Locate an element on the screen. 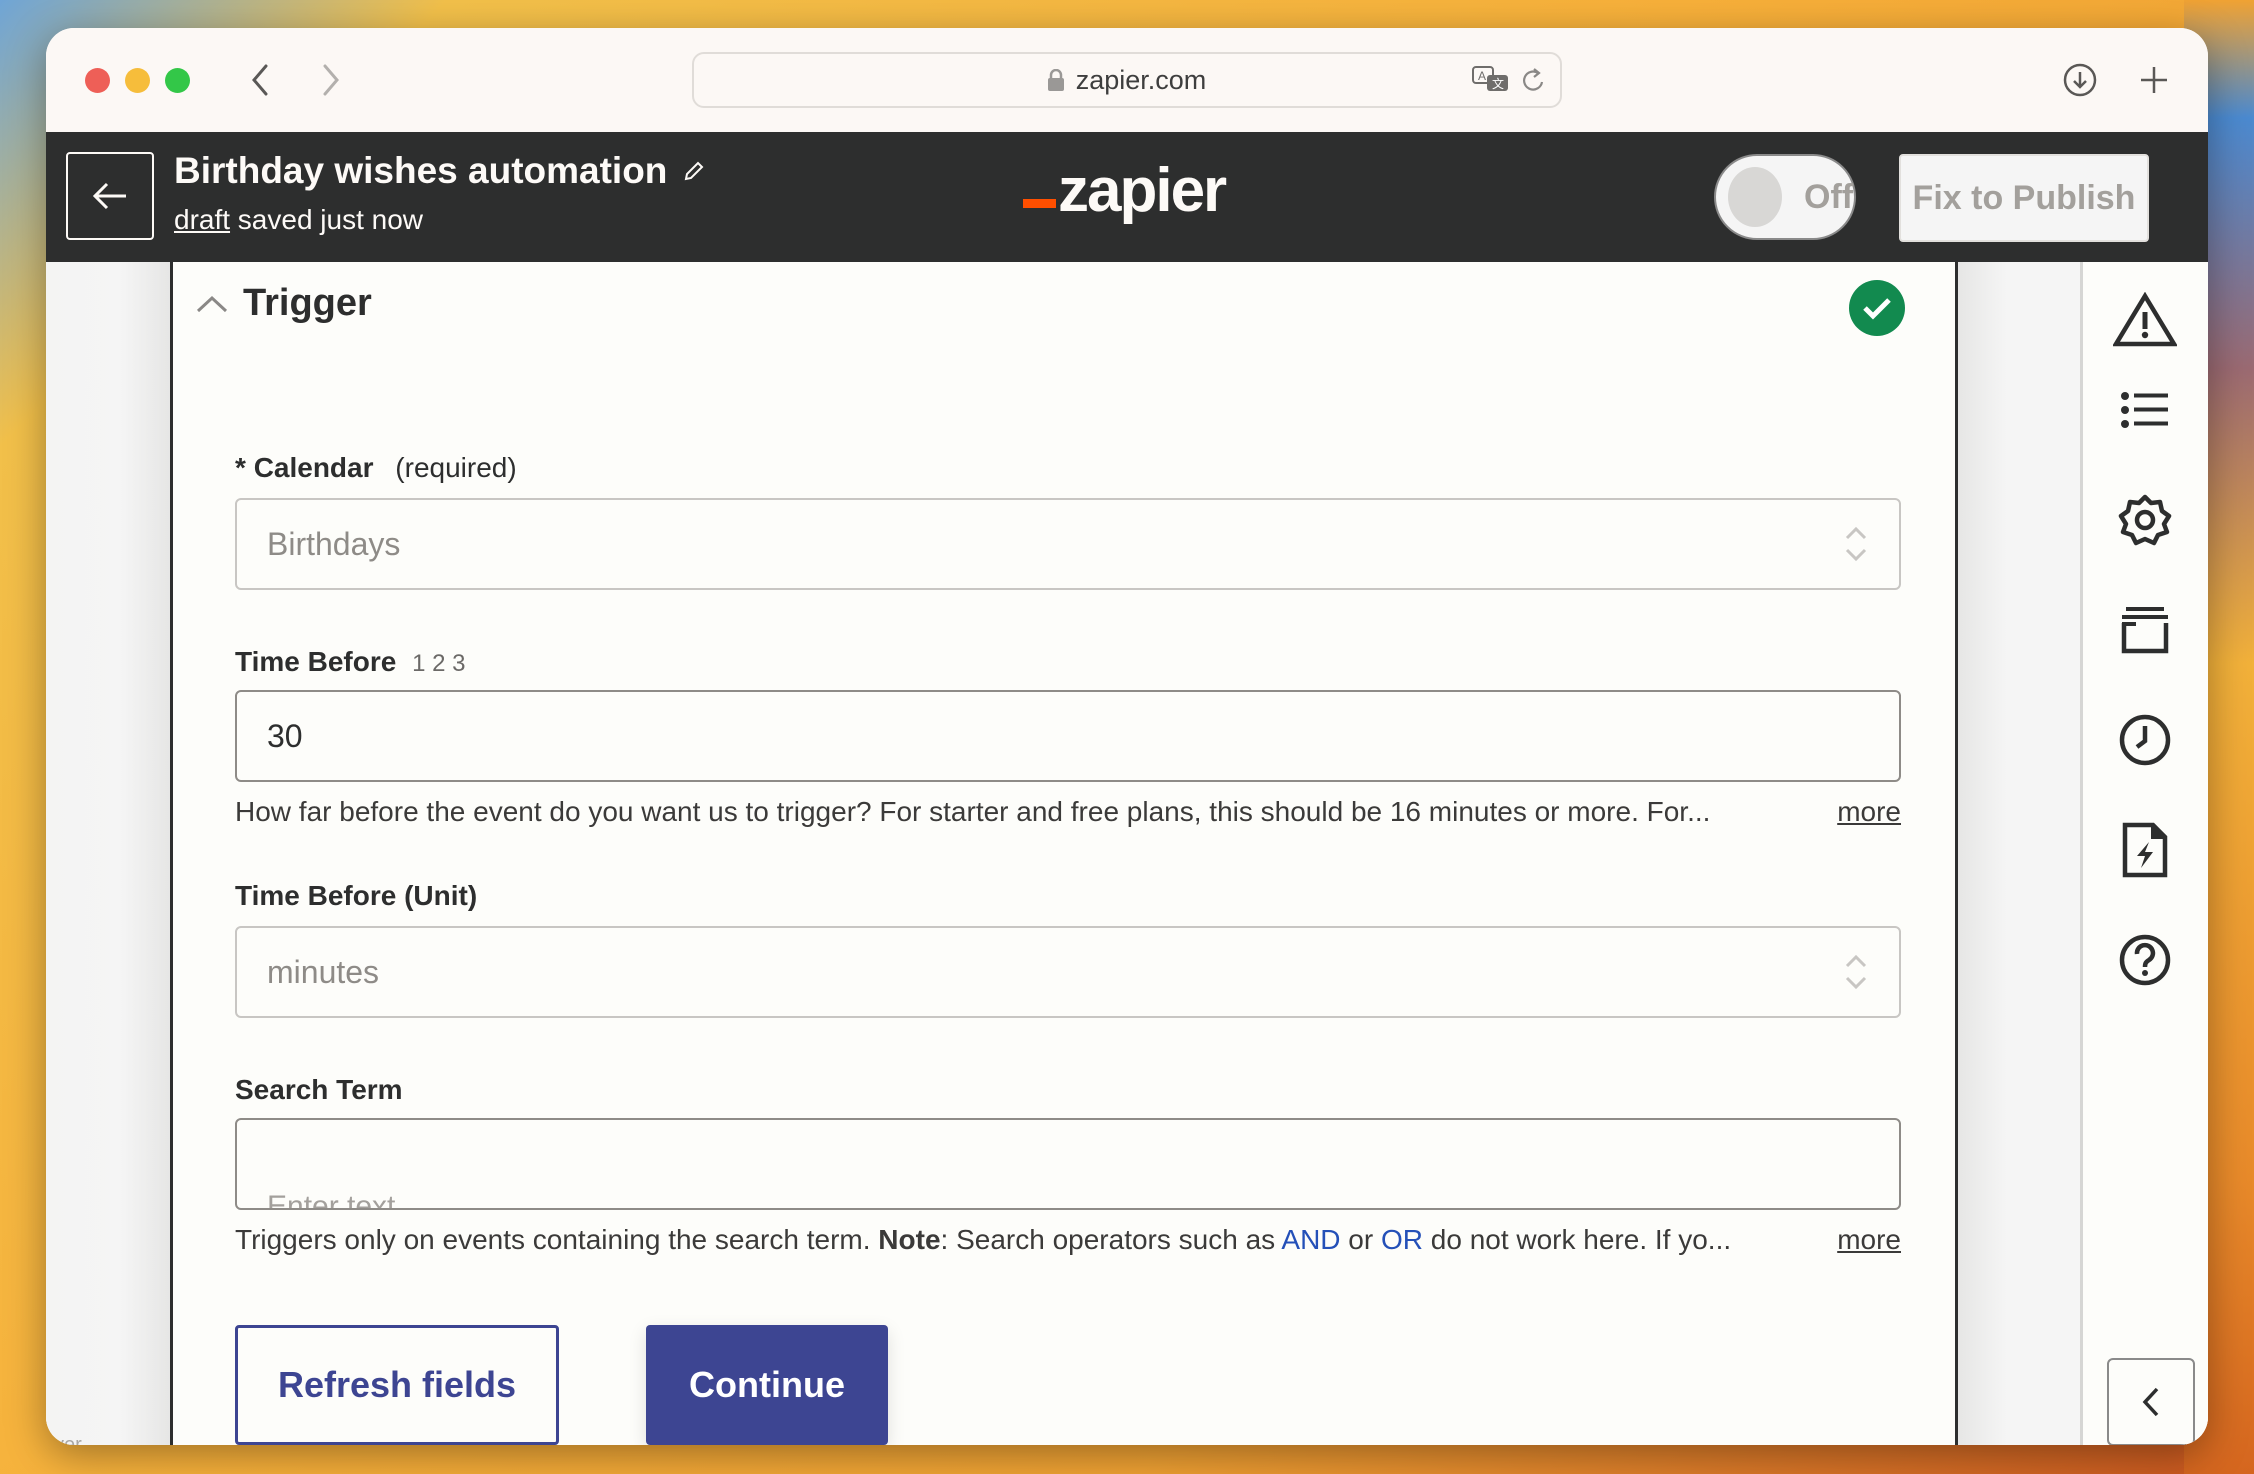 This screenshot has width=2254, height=1474. version-label: ver. e9deaec8 is located at coordinates (70, 1439).